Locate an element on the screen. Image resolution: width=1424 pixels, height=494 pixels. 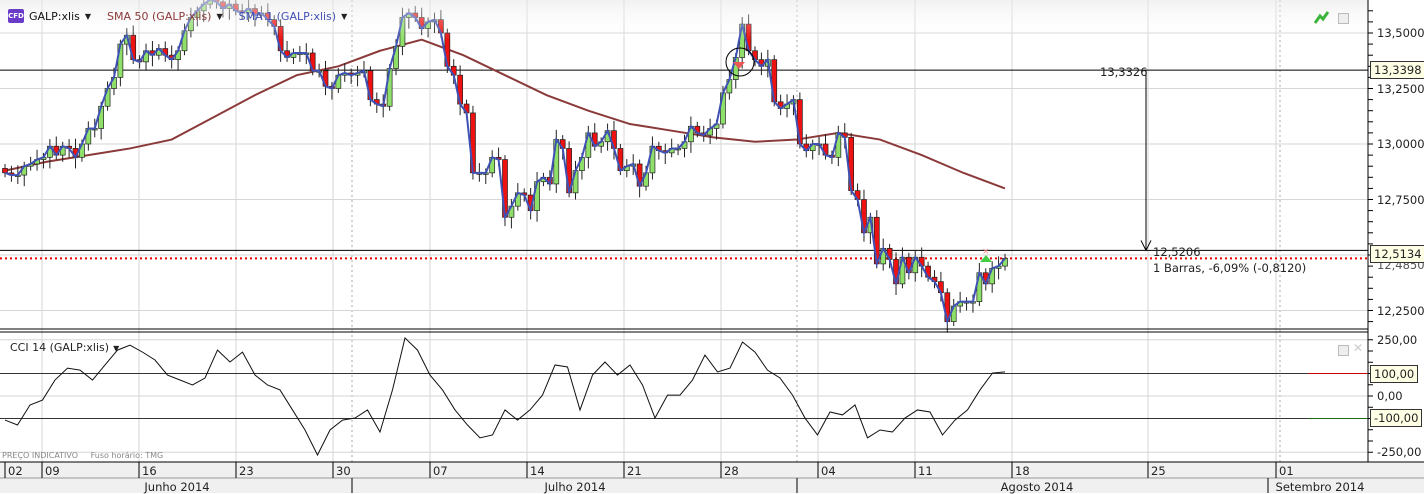
price-axis-label: 12,2500 is located at coordinates (1400, 310).